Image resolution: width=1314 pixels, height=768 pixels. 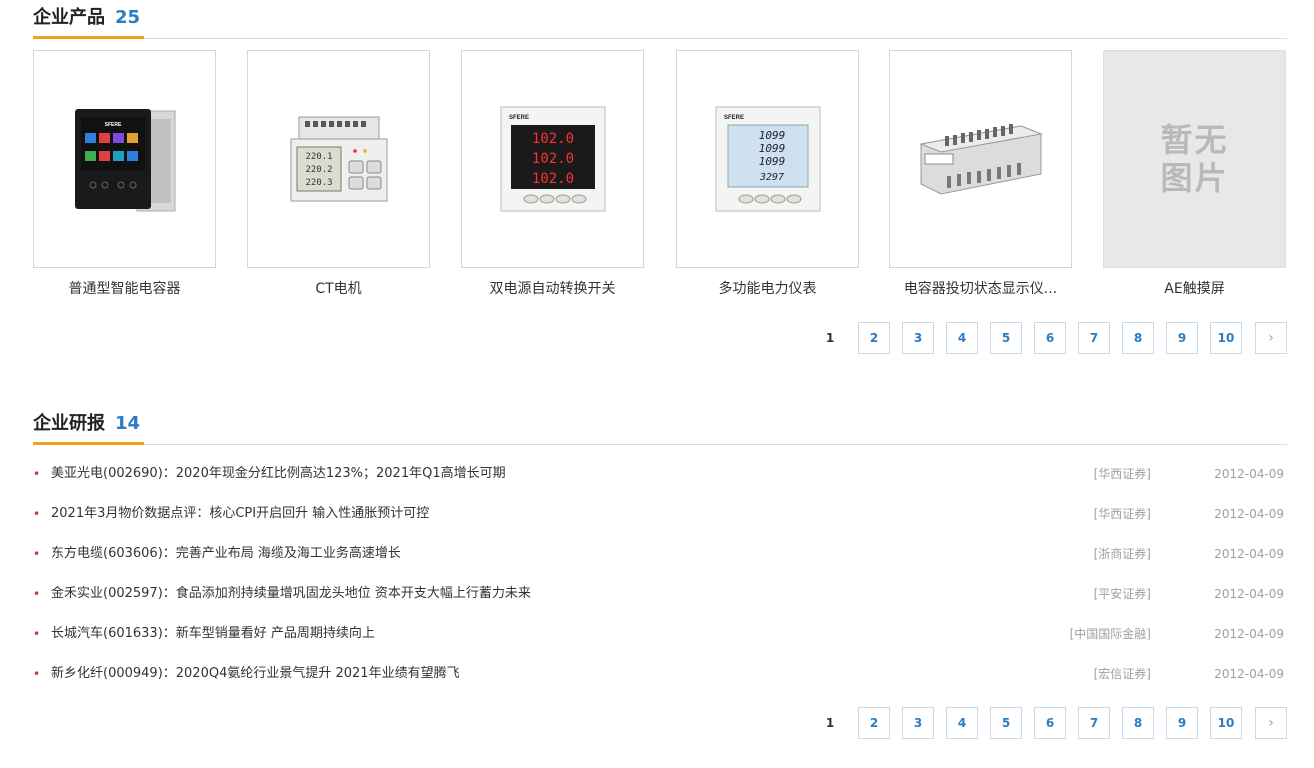 What do you see at coordinates (69, 423) in the screenshot?
I see `reports-title-text: 企业研报` at bounding box center [69, 423].